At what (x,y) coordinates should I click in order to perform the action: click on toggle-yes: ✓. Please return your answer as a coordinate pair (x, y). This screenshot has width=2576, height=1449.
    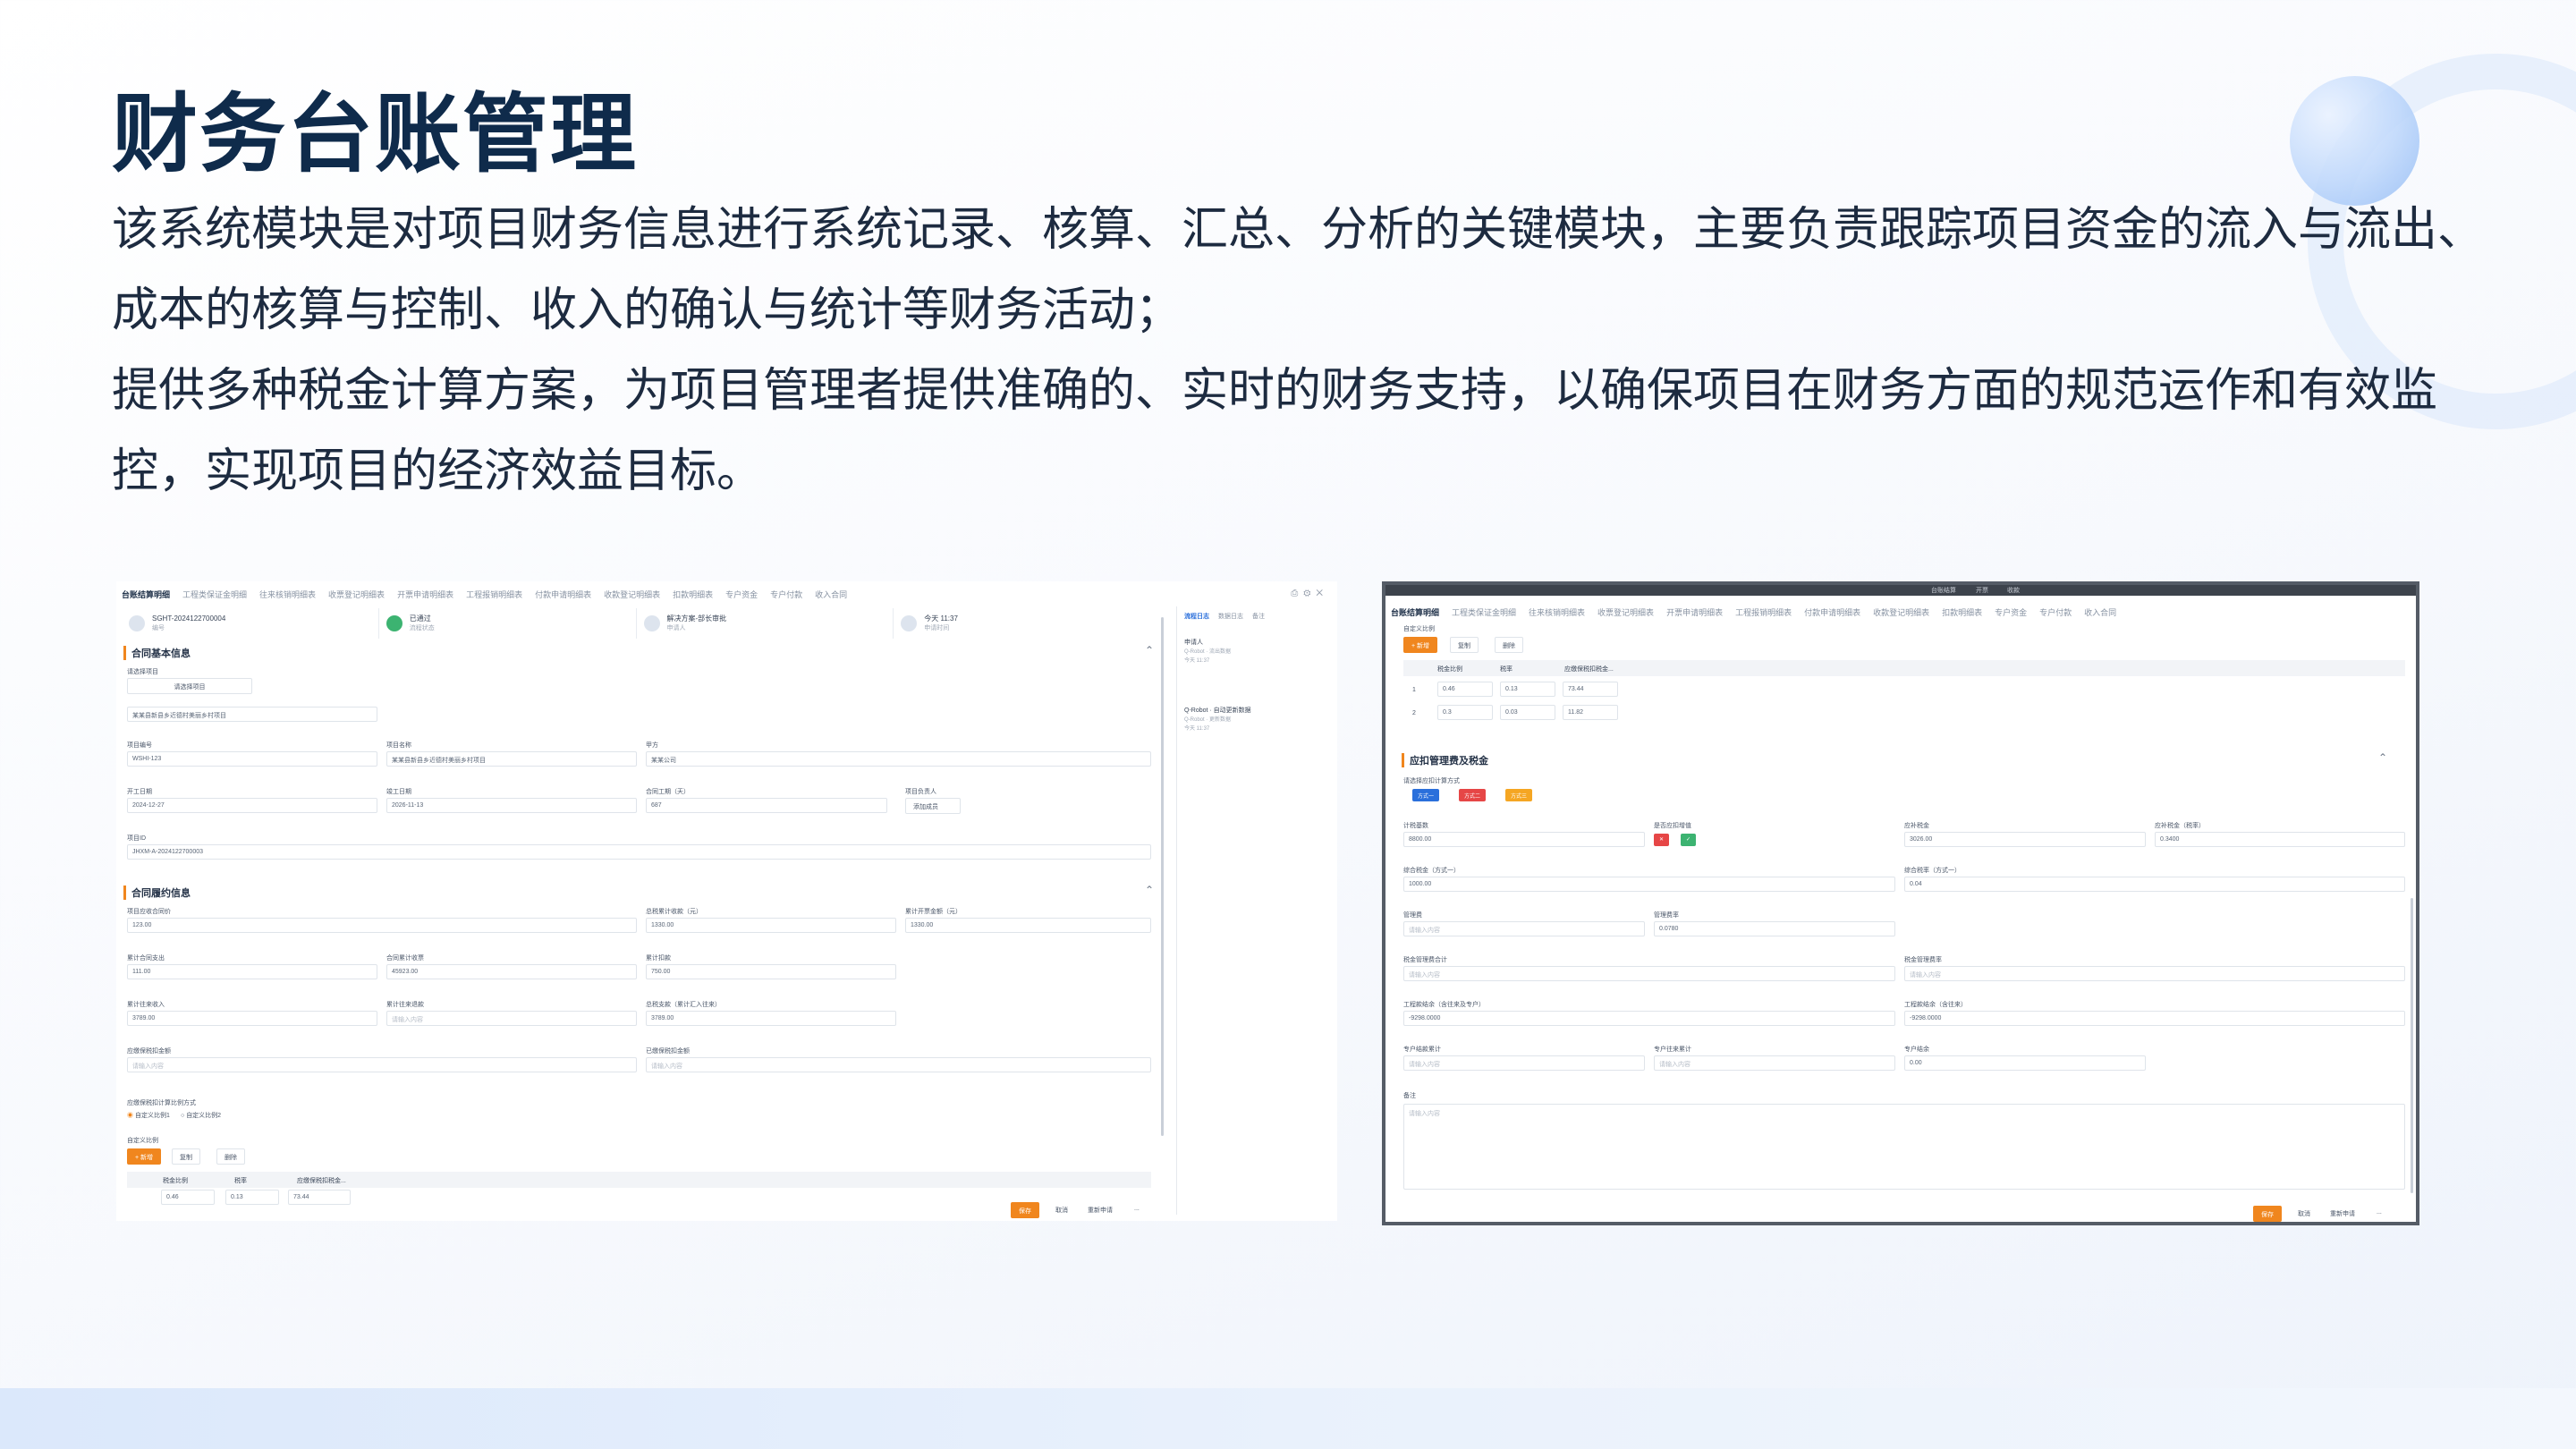
    Looking at the image, I should click on (1689, 840).